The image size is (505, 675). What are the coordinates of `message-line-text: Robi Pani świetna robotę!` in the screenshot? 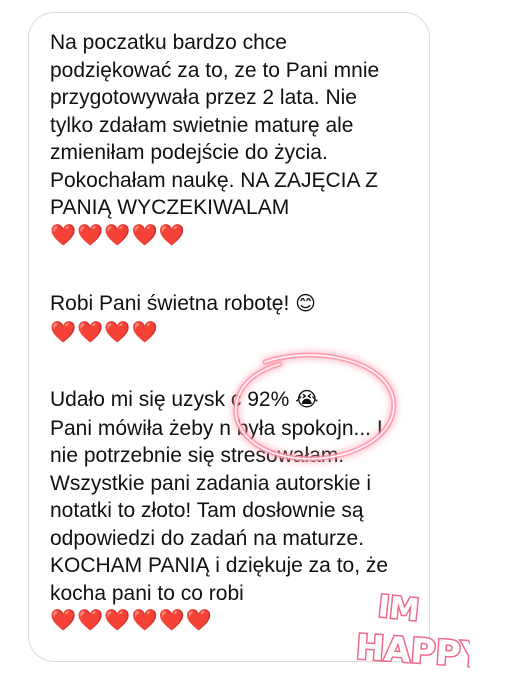 It's located at (170, 303).